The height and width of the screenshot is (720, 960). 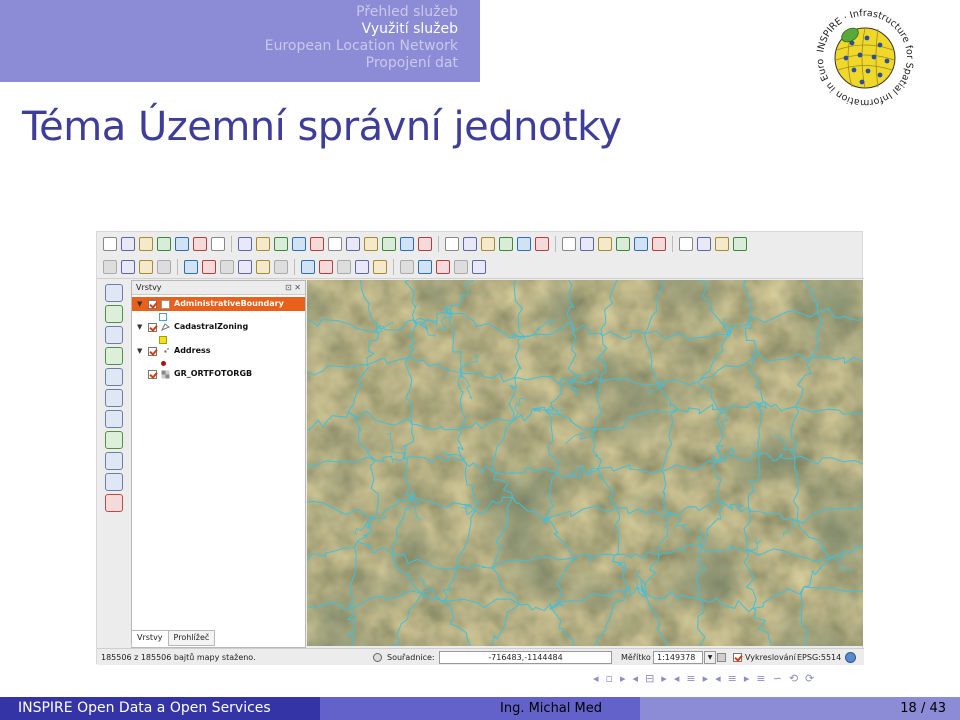 What do you see at coordinates (809, 678) in the screenshot?
I see `beamer-nav-icon: ⟳` at bounding box center [809, 678].